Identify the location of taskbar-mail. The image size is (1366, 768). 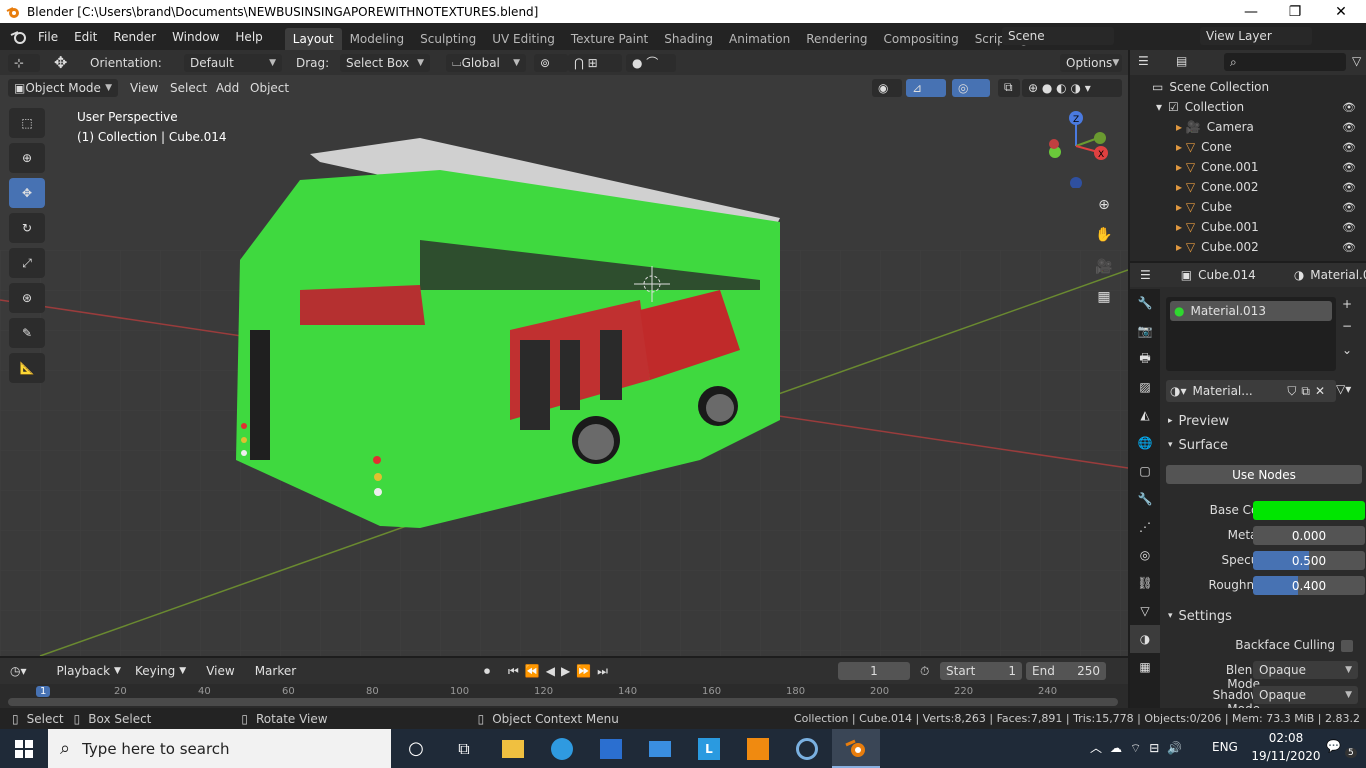
(660, 748).